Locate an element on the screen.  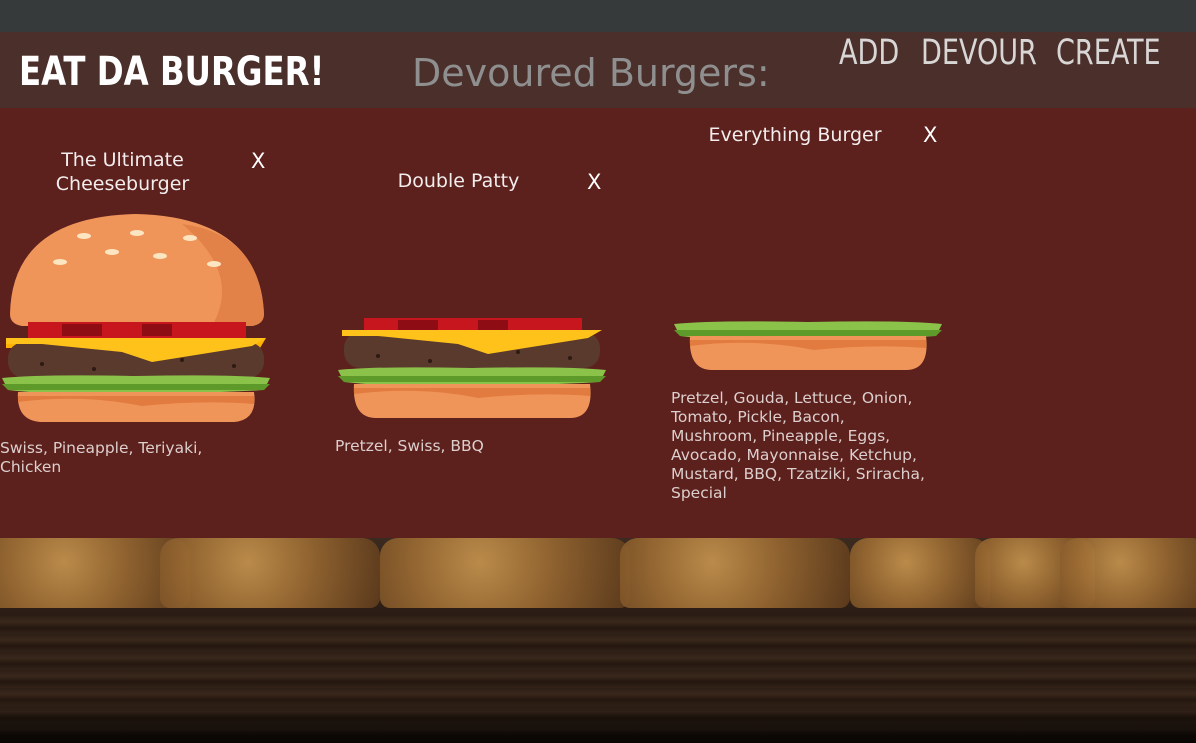
burger-name: The Ultimate Cheeseburger is located at coordinates (122, 172).